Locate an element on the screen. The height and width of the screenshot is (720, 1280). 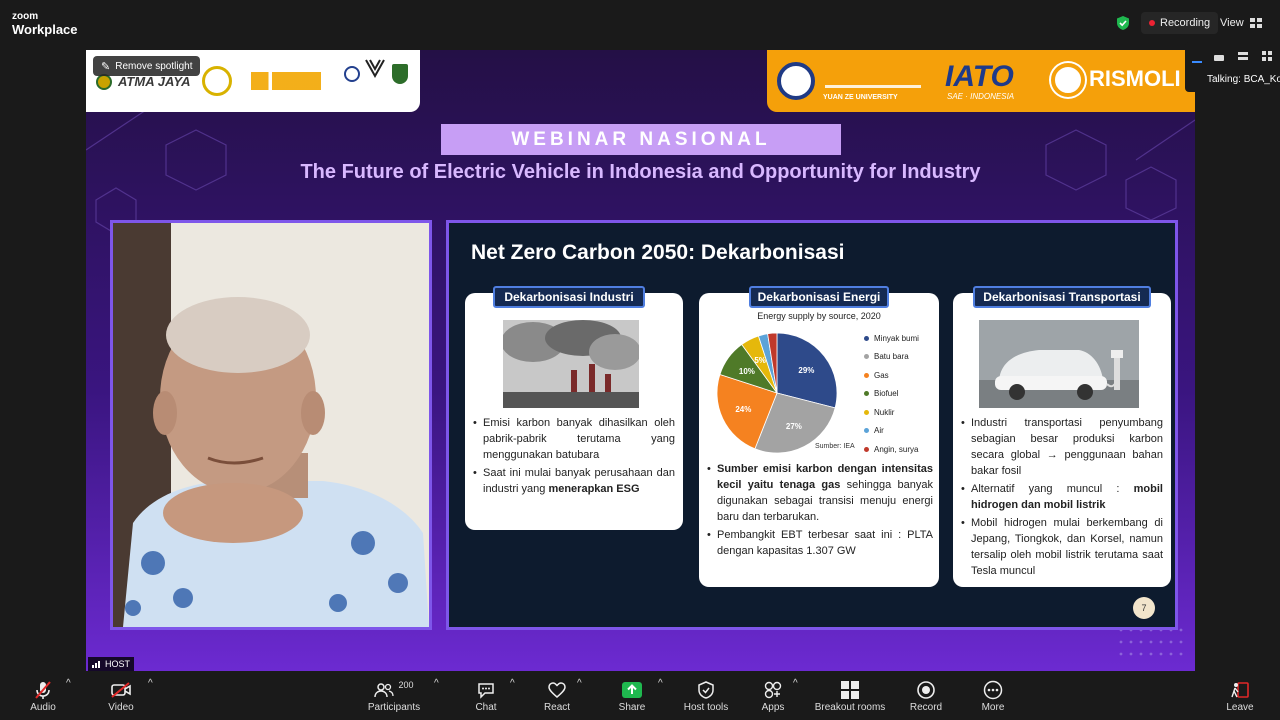
more-dots-icon is located at coordinates (993, 690).